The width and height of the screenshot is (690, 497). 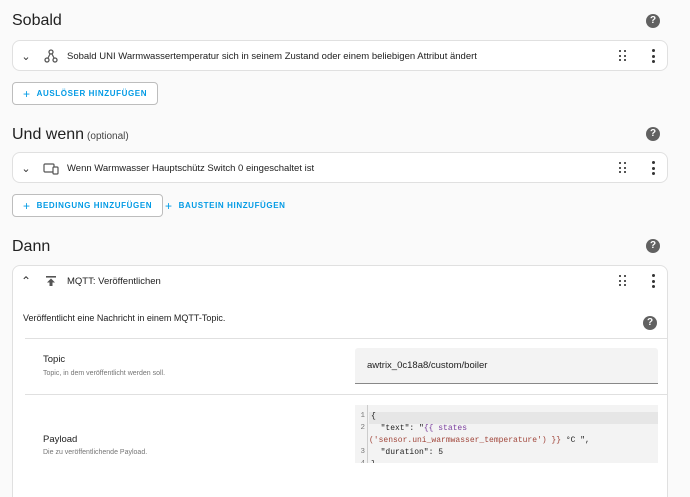 What do you see at coordinates (373, 461) in the screenshot?
I see `code-line: }` at bounding box center [373, 461].